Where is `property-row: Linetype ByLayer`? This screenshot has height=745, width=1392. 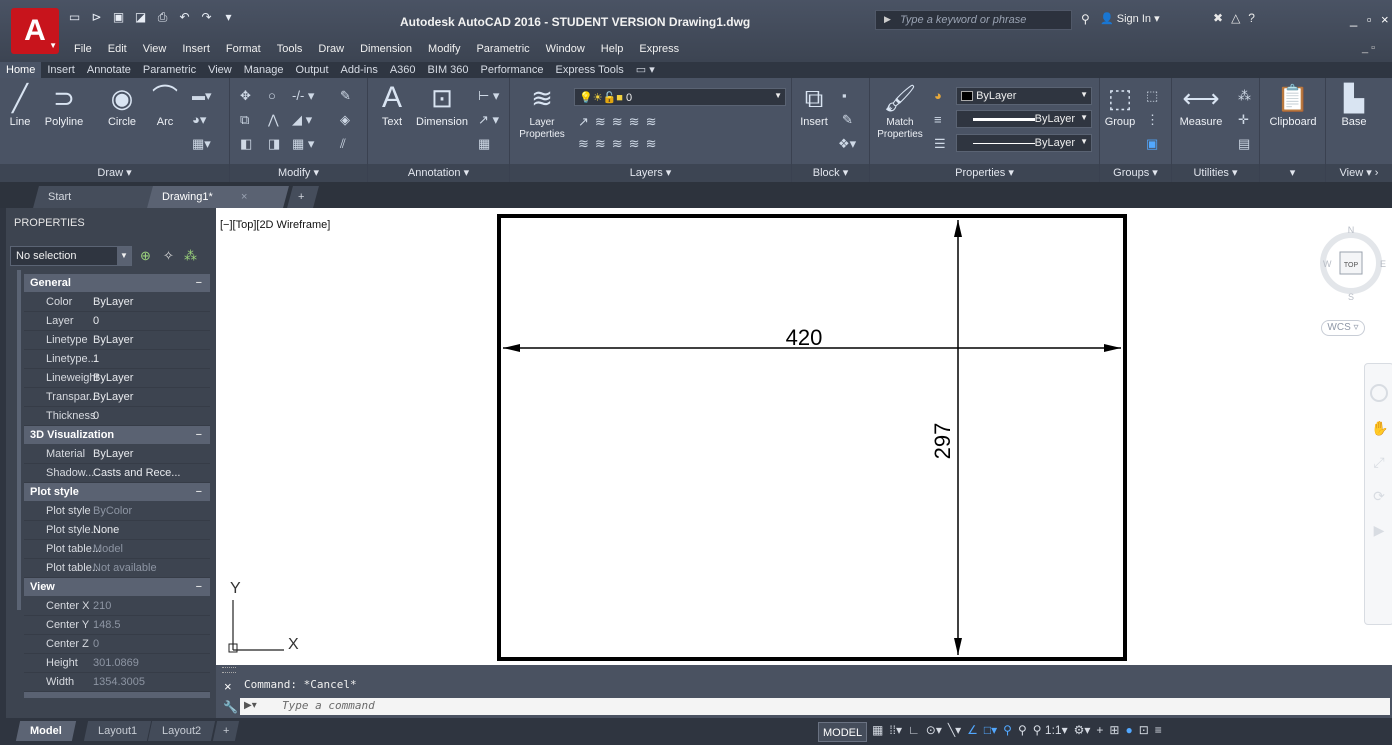 property-row: Linetype ByLayer is located at coordinates (117, 340).